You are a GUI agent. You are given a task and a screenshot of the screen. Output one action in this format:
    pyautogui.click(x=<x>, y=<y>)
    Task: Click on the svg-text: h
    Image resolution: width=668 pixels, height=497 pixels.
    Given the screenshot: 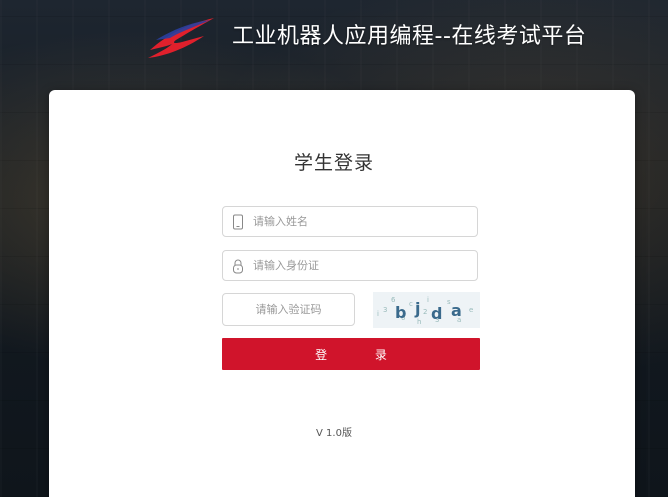 What is the action you would take?
    pyautogui.click(x=419, y=322)
    